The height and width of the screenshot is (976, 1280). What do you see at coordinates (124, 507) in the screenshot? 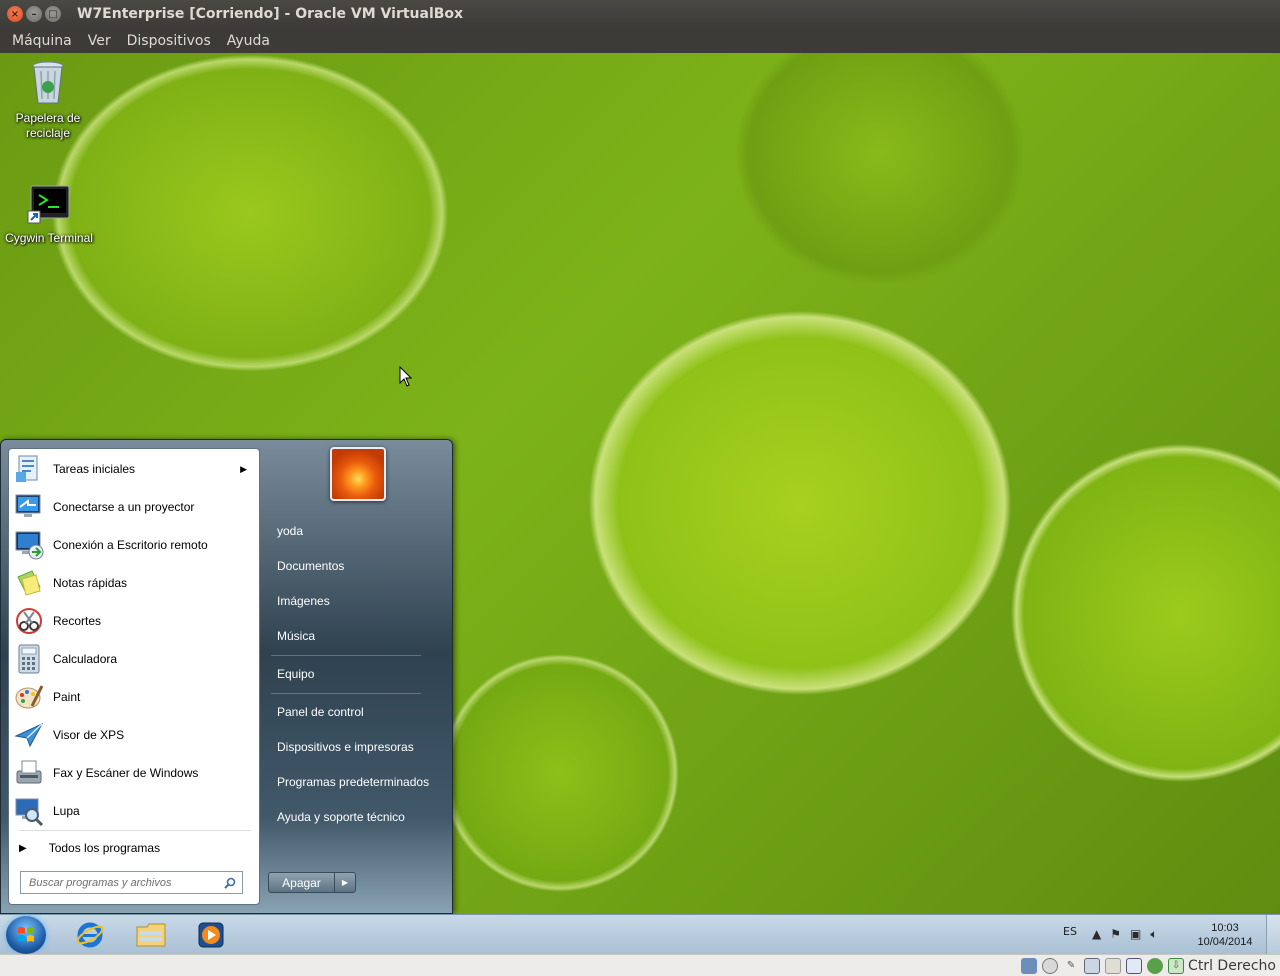
I see `program-label: Conectarse a un proyector` at bounding box center [124, 507].